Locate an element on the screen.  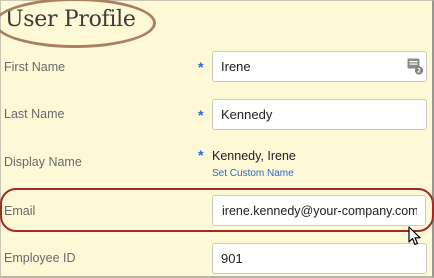
display-name-label: Display Name is located at coordinates (43, 162).